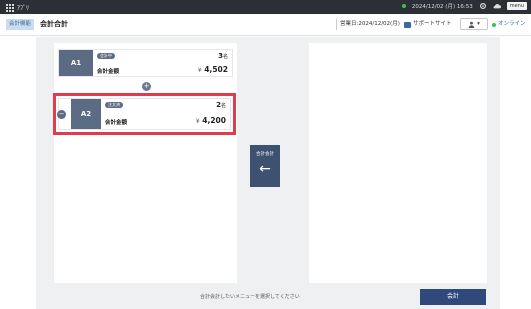 This screenshot has height=309, width=531. I want to click on grid-icon, so click(10, 7).